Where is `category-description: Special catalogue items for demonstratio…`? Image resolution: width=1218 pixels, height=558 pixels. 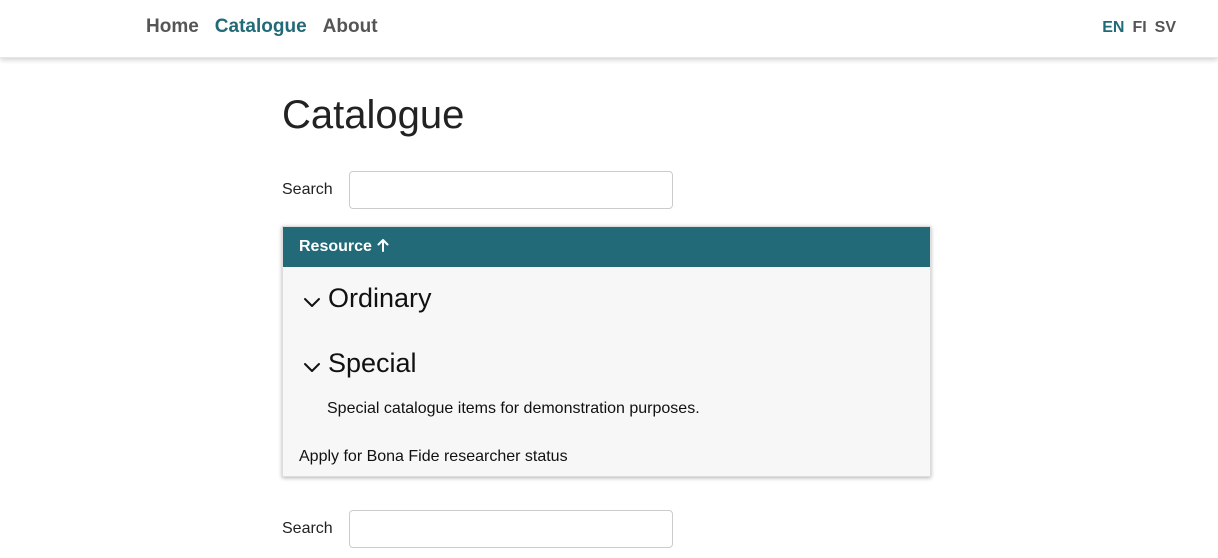 category-description: Special catalogue items for demonstratio… is located at coordinates (513, 408).